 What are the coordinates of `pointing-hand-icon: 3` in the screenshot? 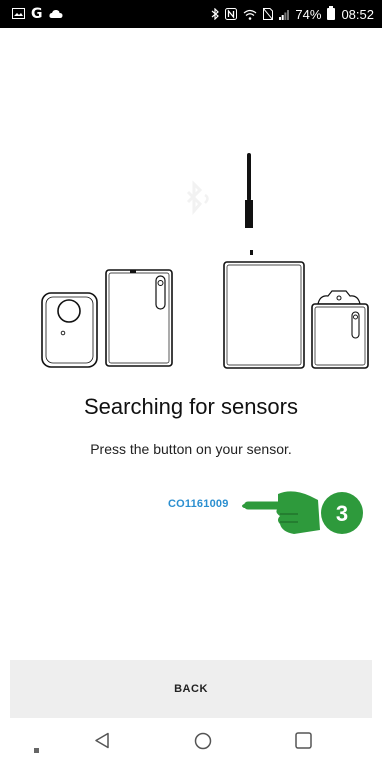 It's located at (302, 512).